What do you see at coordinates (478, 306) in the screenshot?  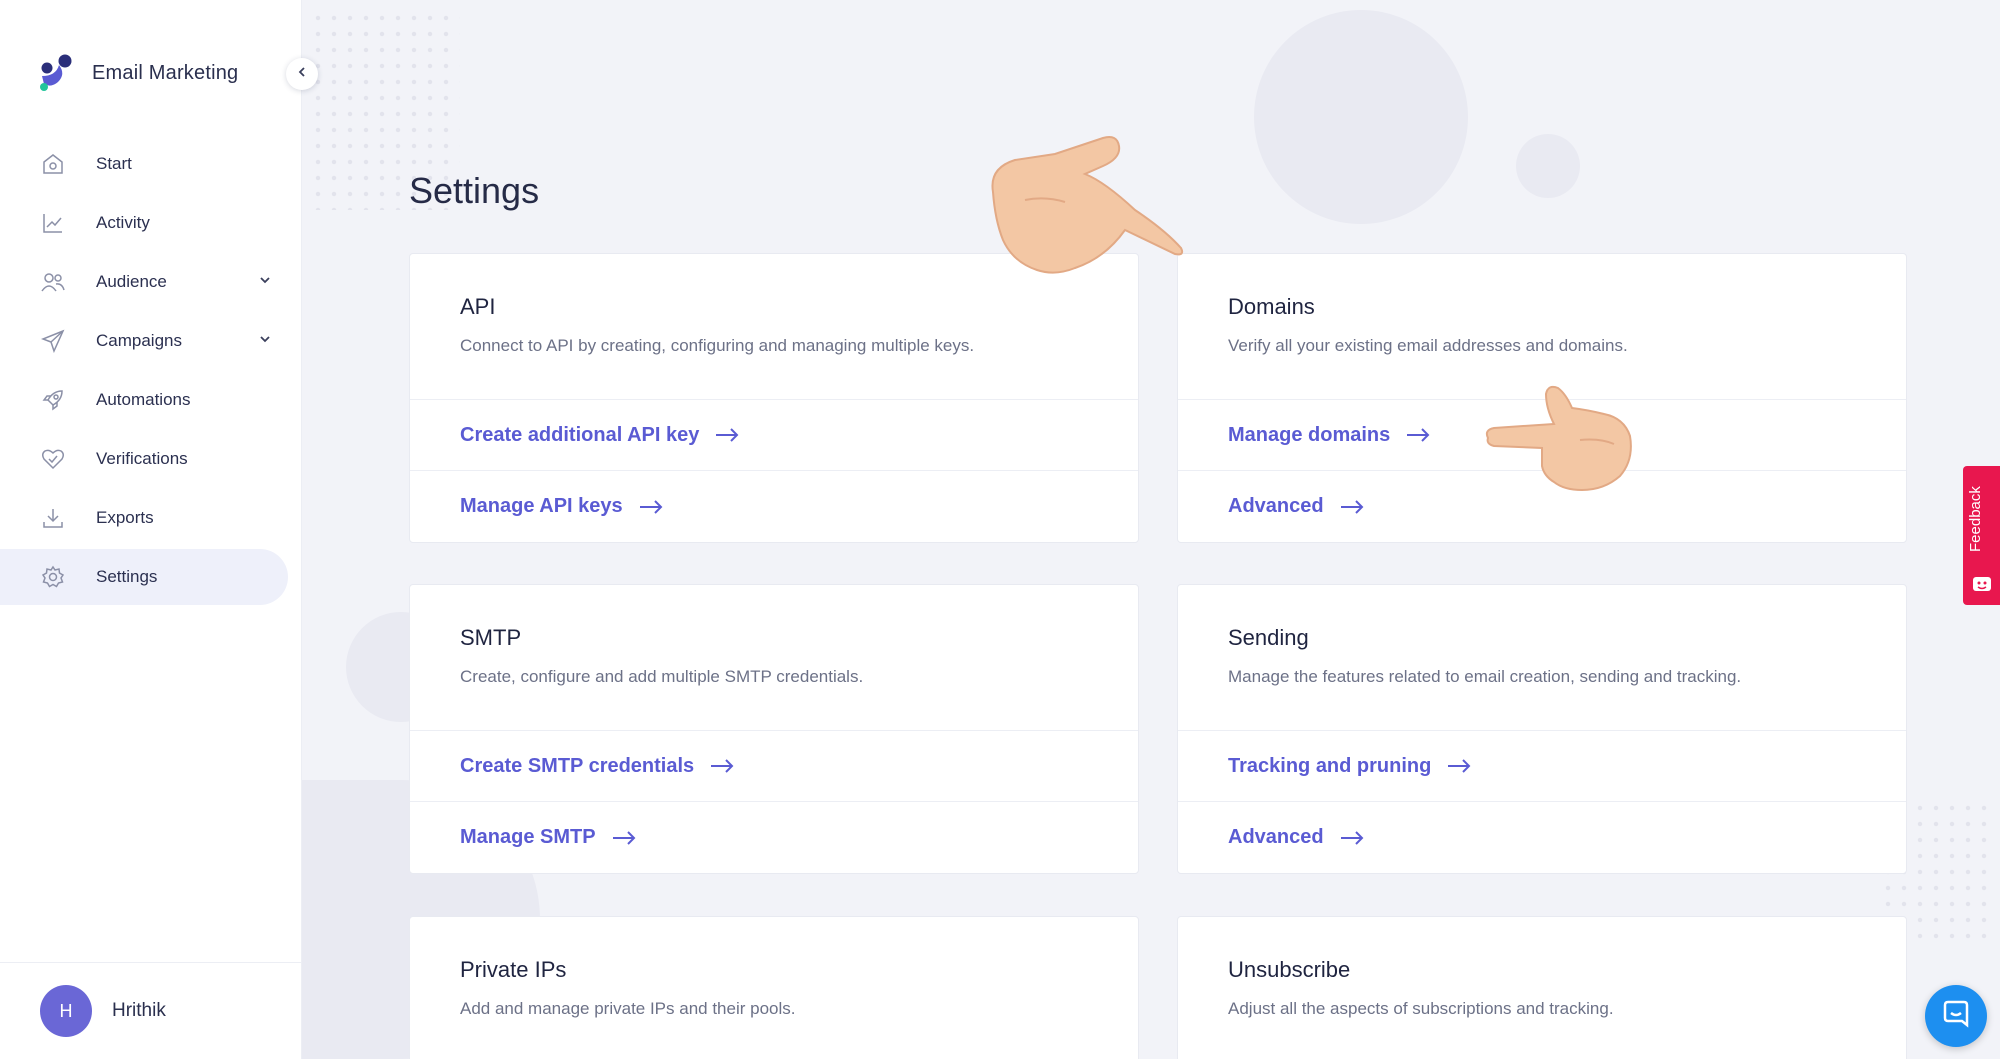 I see `card-title: API` at bounding box center [478, 306].